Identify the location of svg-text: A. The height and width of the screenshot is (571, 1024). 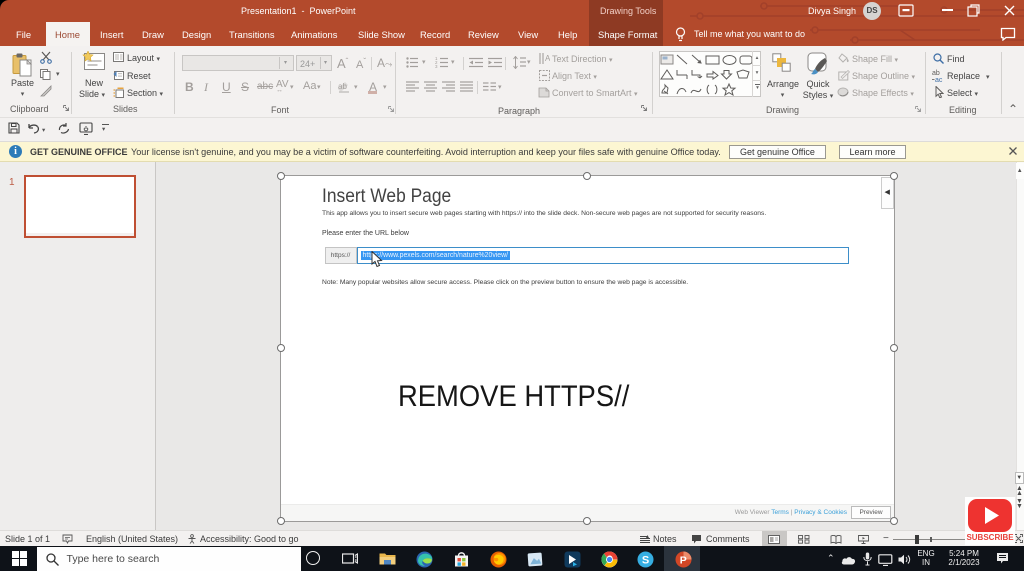
(547, 58).